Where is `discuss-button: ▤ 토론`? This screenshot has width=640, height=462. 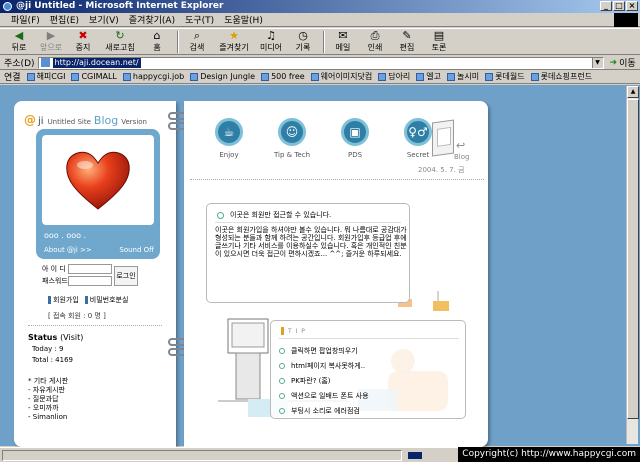 discuss-button: ▤ 토론 is located at coordinates (439, 41).